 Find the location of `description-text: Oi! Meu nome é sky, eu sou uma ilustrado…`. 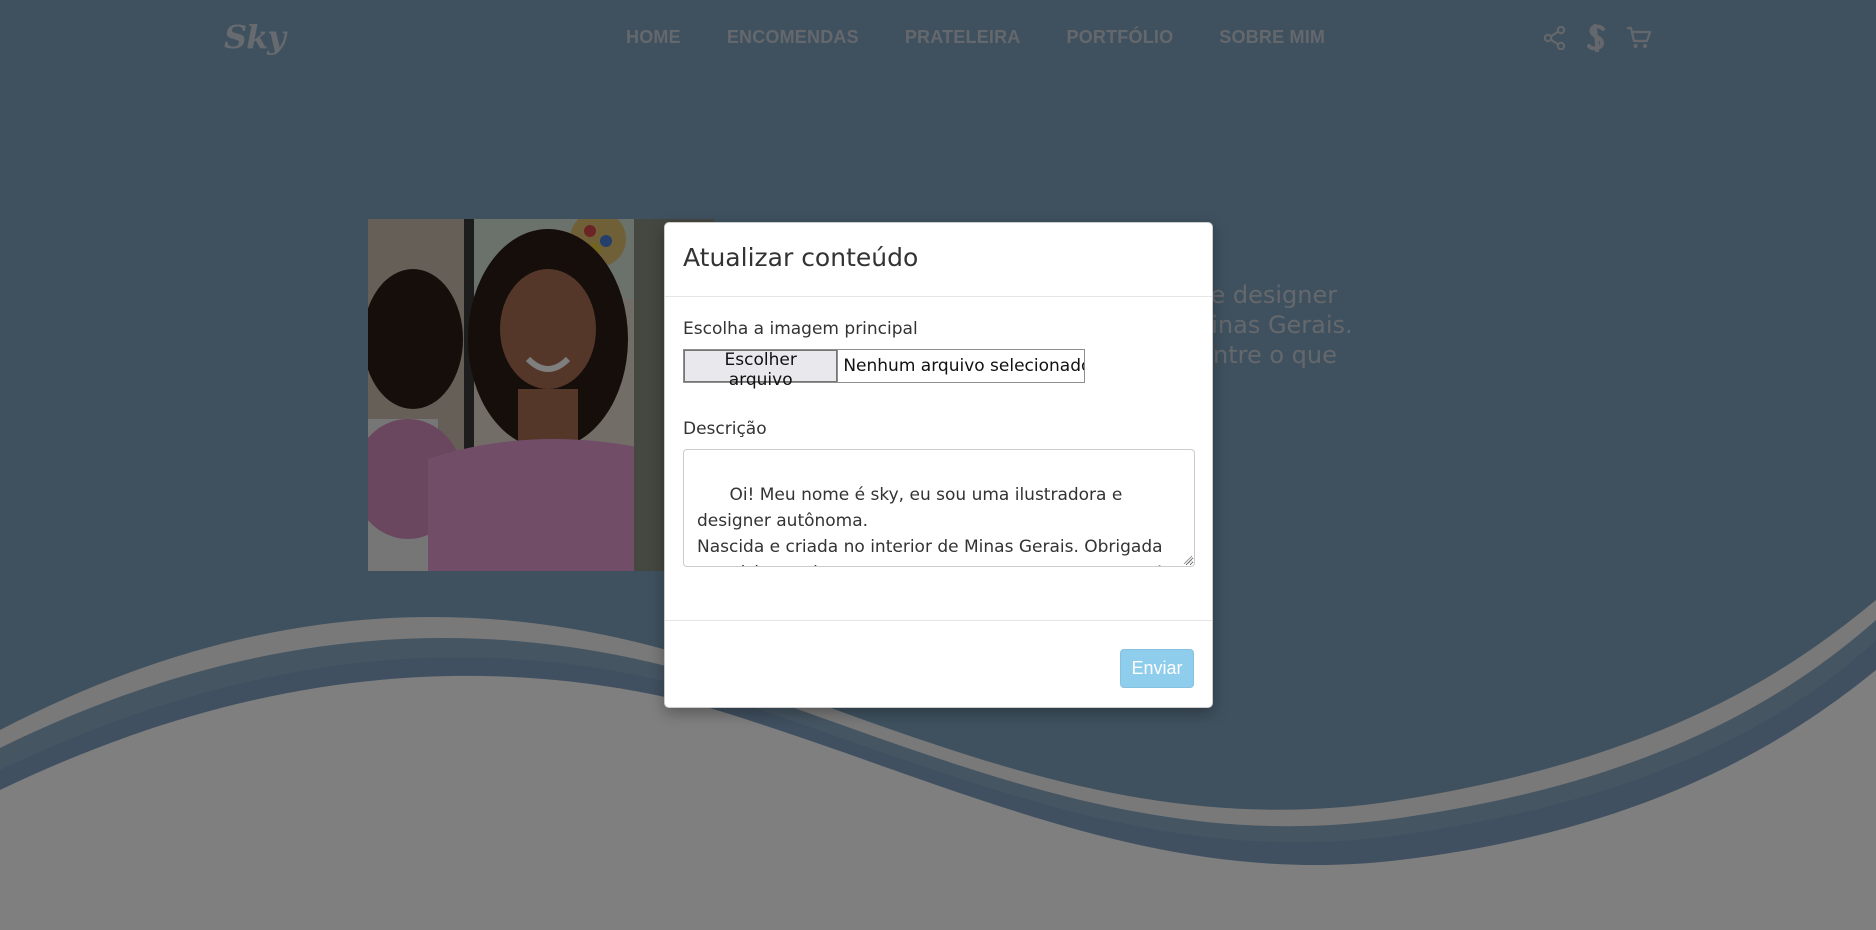

description-text: Oi! Meu nome é sky, eu sou uma ilustrado… is located at coordinates (930, 525).